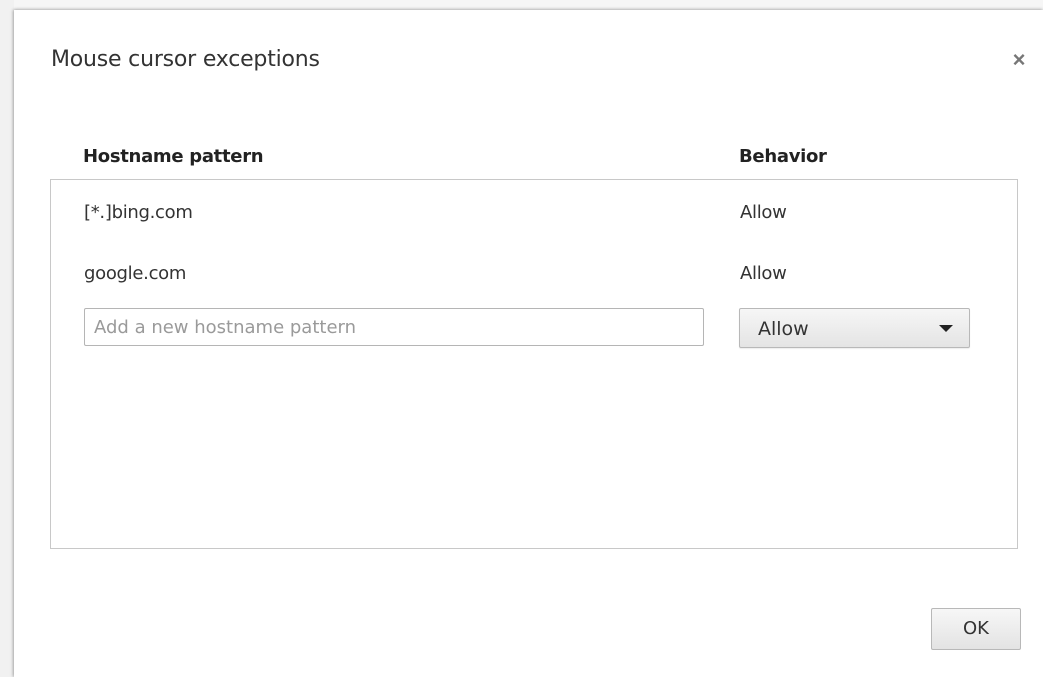  Describe the element at coordinates (185, 59) in the screenshot. I see `dialog-title: Mouse cursor exceptions` at that location.